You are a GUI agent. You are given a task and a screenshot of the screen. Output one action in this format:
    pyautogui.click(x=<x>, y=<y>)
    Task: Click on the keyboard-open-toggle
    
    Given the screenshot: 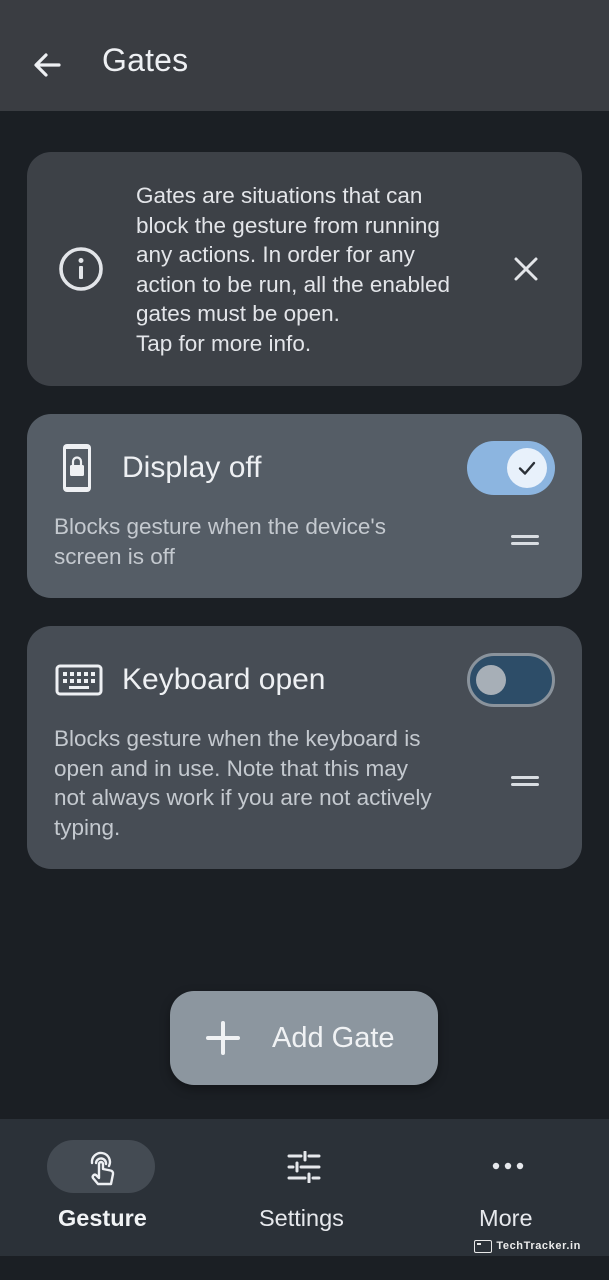 What is the action you would take?
    pyautogui.click(x=511, y=680)
    